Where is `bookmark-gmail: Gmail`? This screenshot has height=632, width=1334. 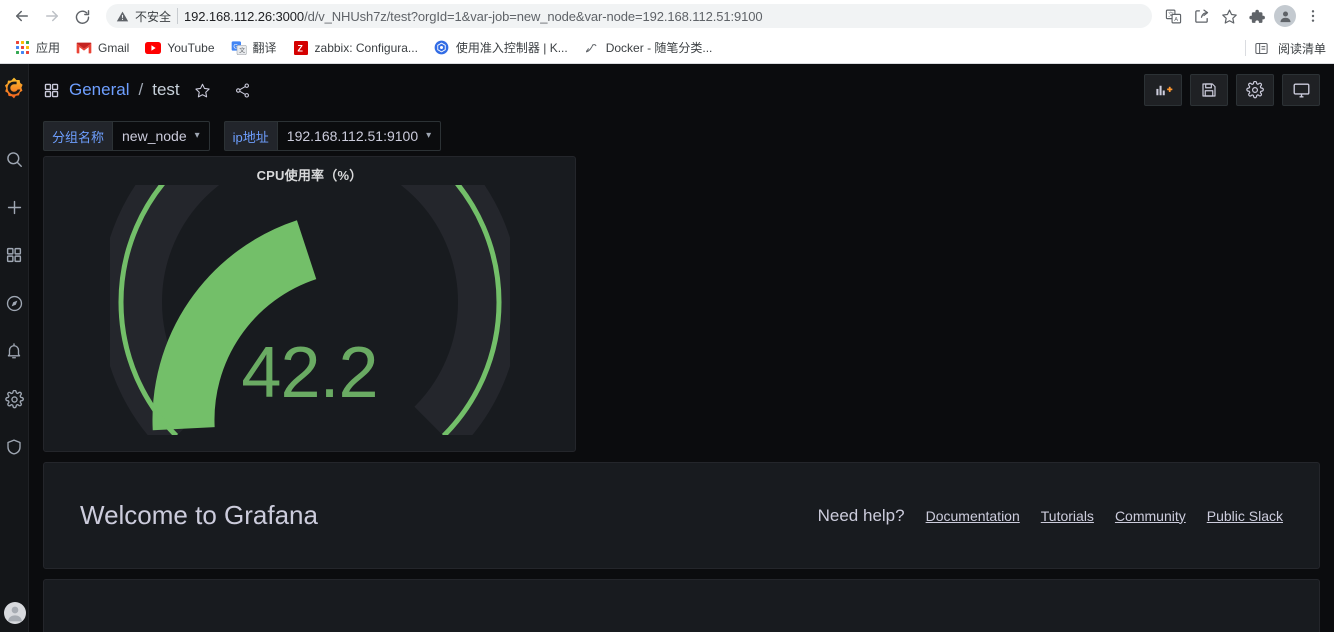
bookmark-gmail: Gmail is located at coordinates (102, 48).